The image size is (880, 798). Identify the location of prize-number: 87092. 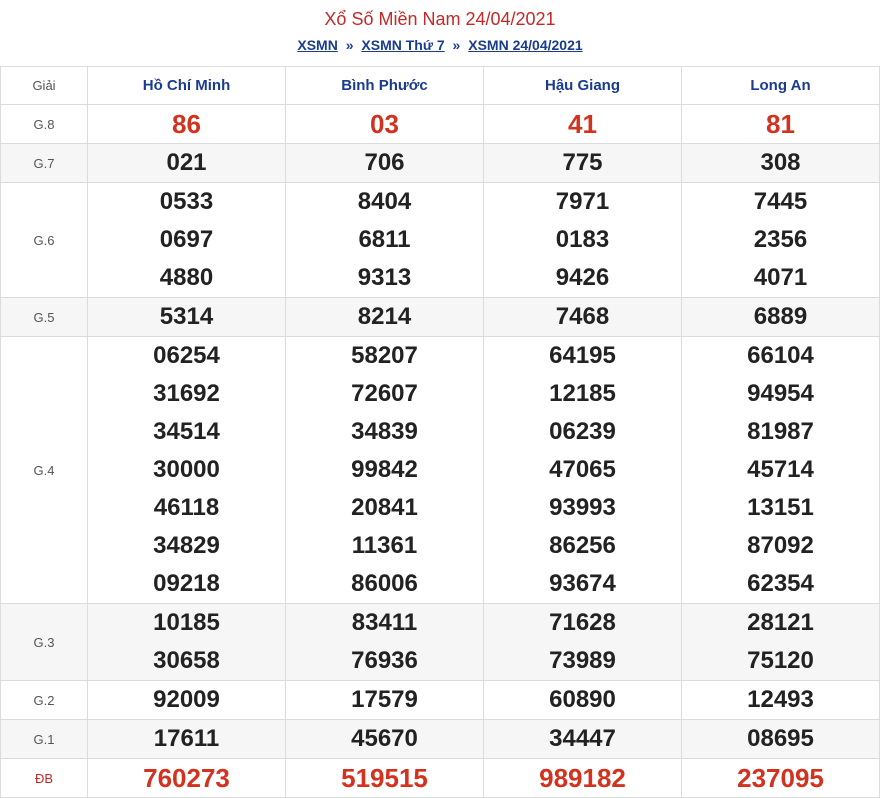
(780, 545).